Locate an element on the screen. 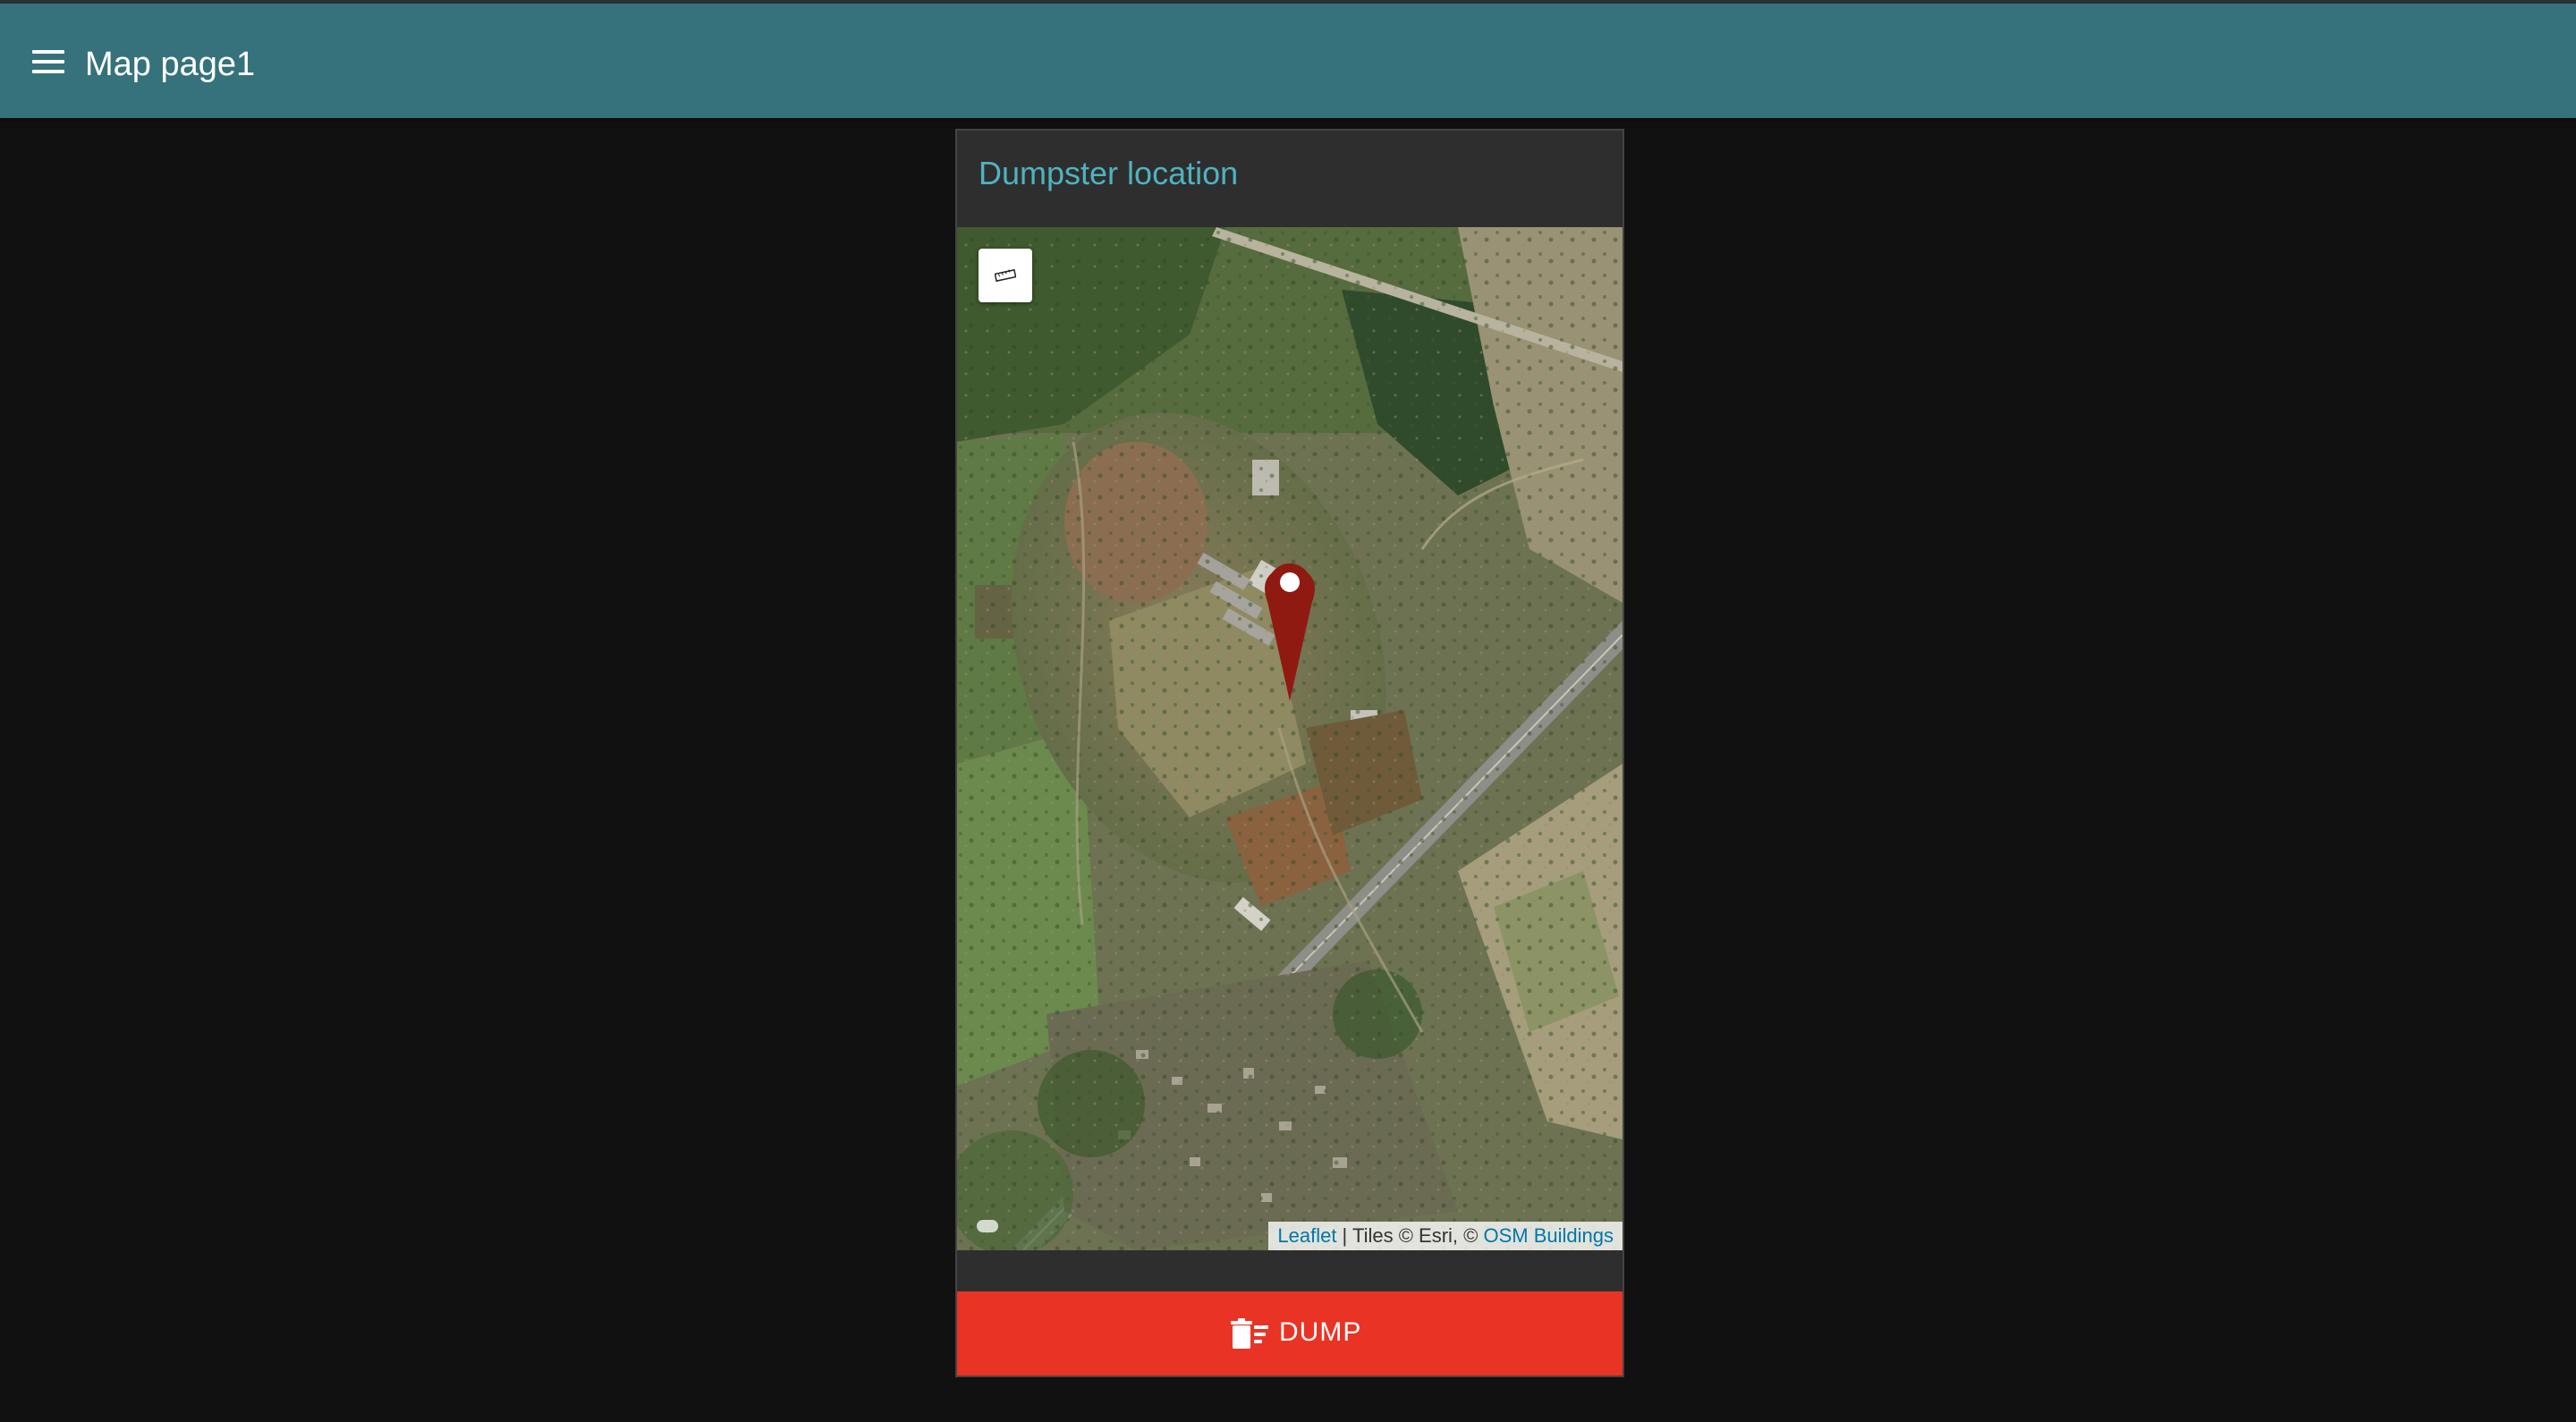  hamburger-menu-icon is located at coordinates (50, 62).